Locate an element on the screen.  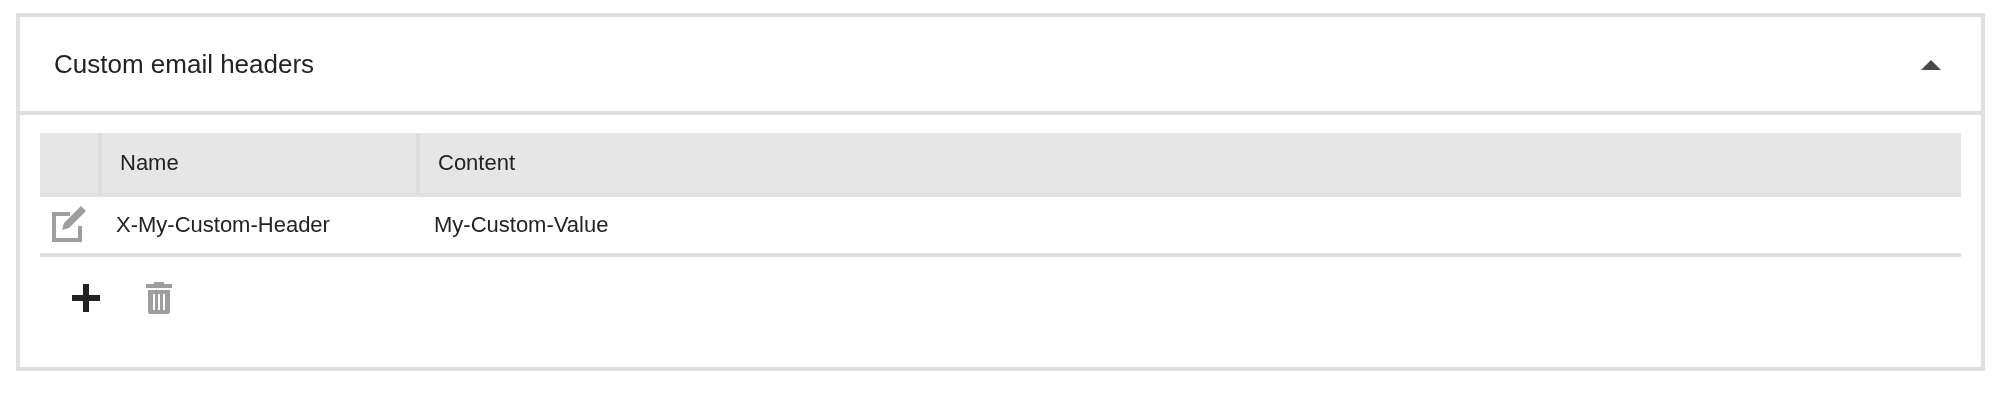
table-cell: X-My-Custom-Header is located at coordinates (223, 225).